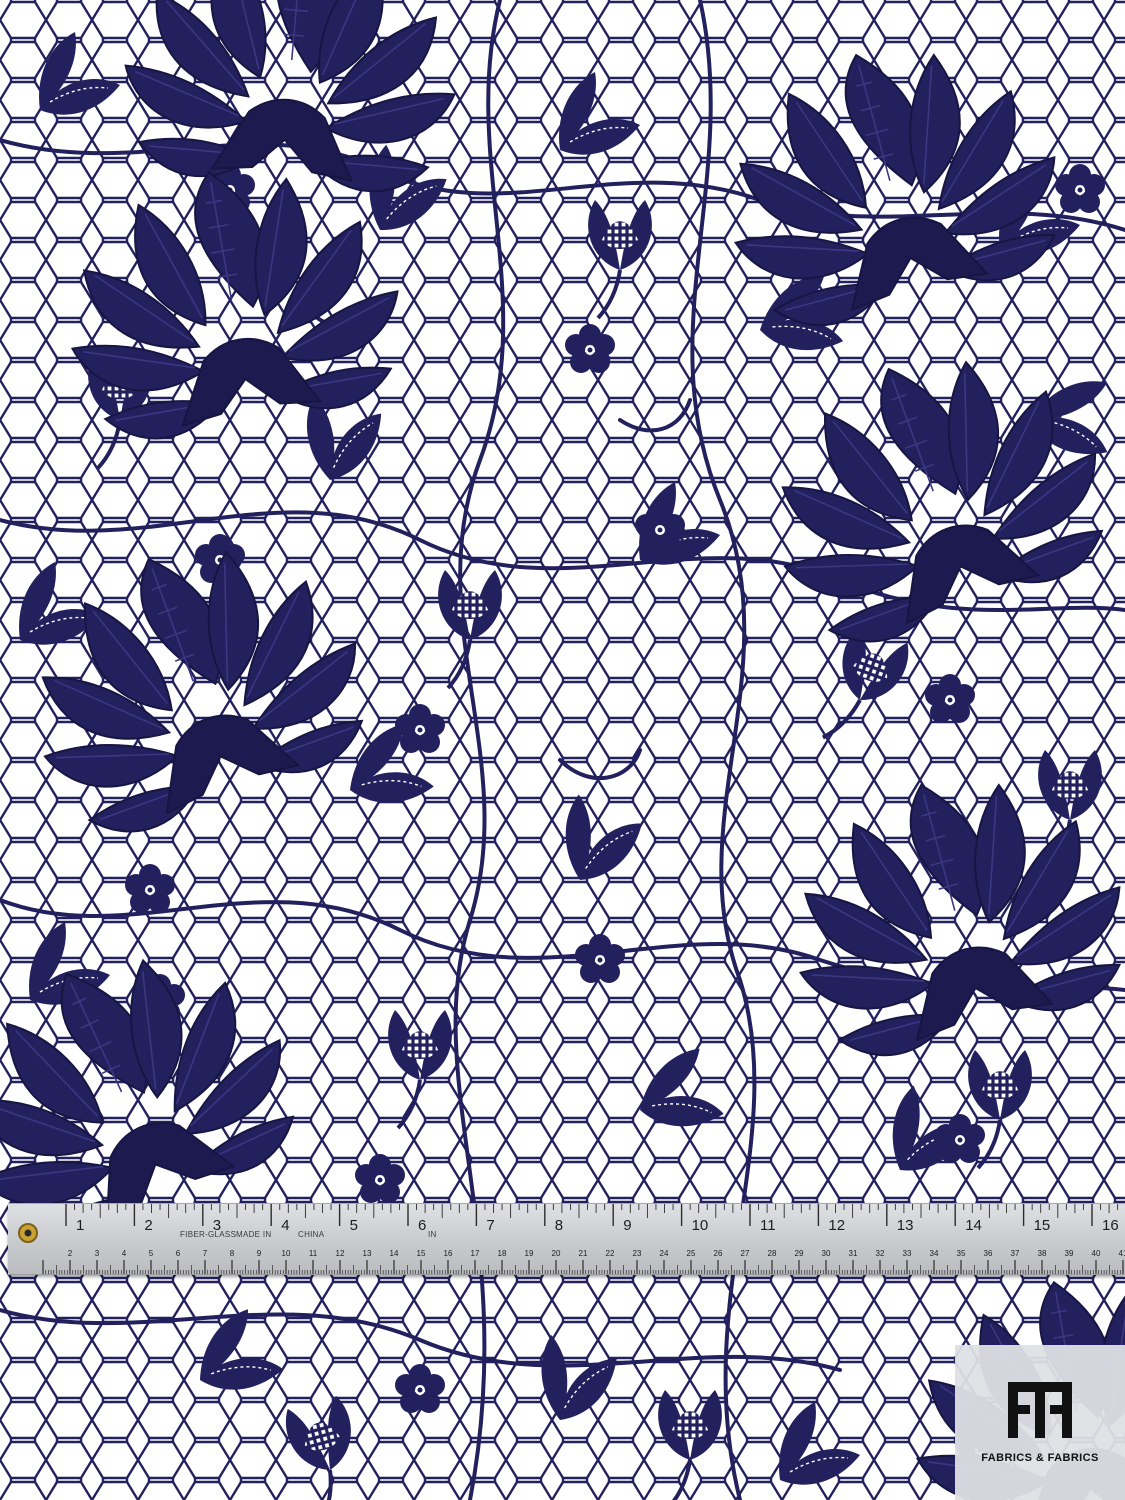 Image resolution: width=1125 pixels, height=1500 pixels. Describe the element at coordinates (422, 1225) in the screenshot. I see `inch-number-label: 6` at that location.